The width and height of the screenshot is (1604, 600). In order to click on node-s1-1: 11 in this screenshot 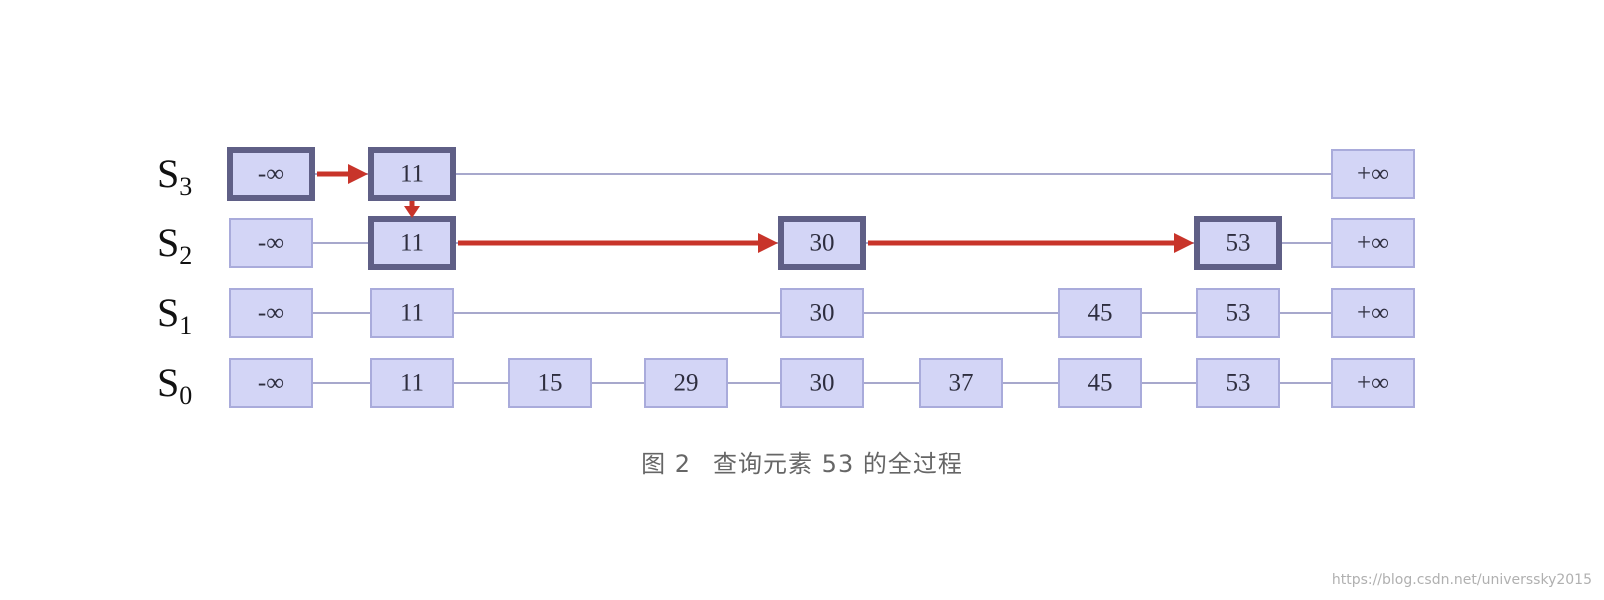, I will do `click(412, 313)`.